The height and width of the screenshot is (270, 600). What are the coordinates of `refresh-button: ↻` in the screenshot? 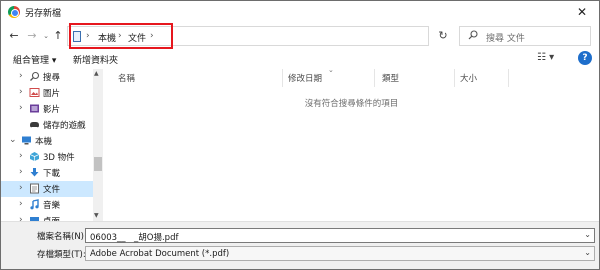 It's located at (443, 36).